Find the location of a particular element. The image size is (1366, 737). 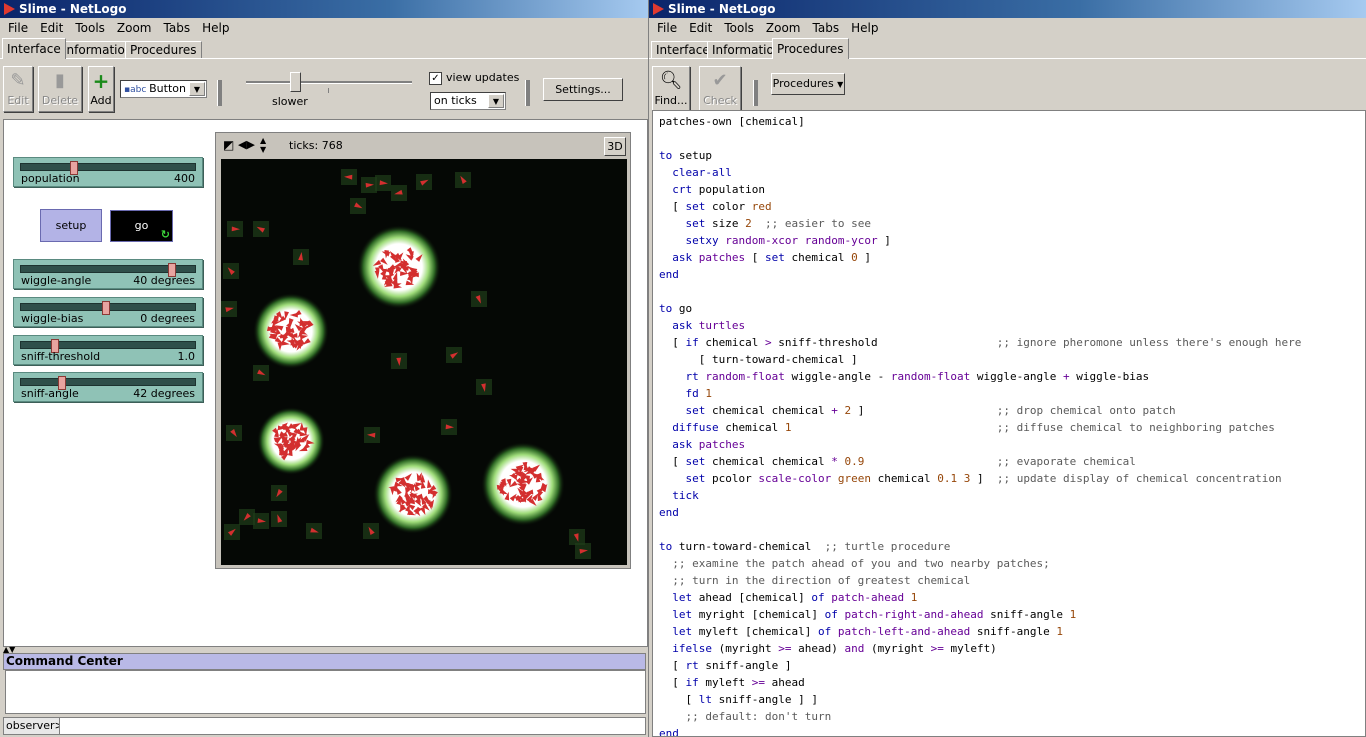

slider-sniff-threshold: sniff-threshold 1.0 is located at coordinates (108, 350).